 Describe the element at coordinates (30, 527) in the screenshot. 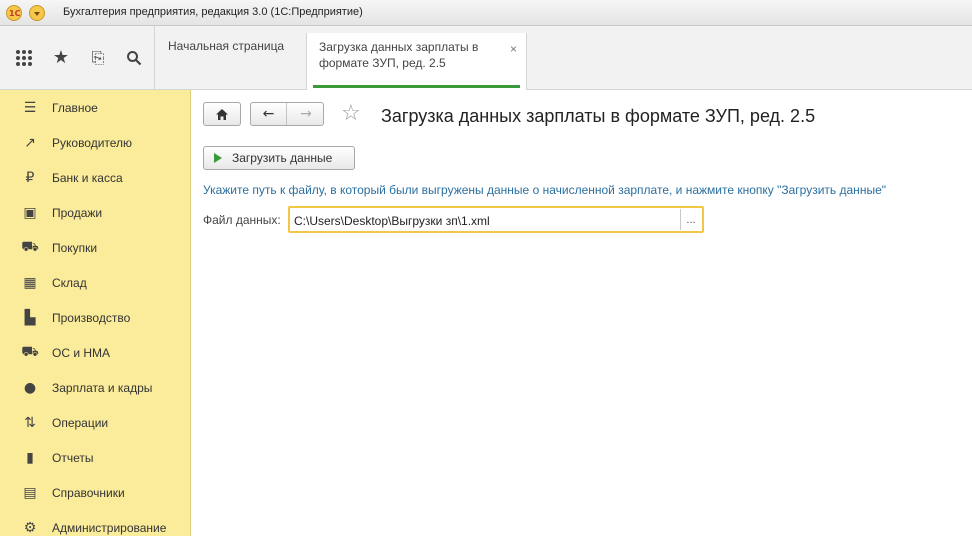

I see `gear-icon: ⚙` at that location.